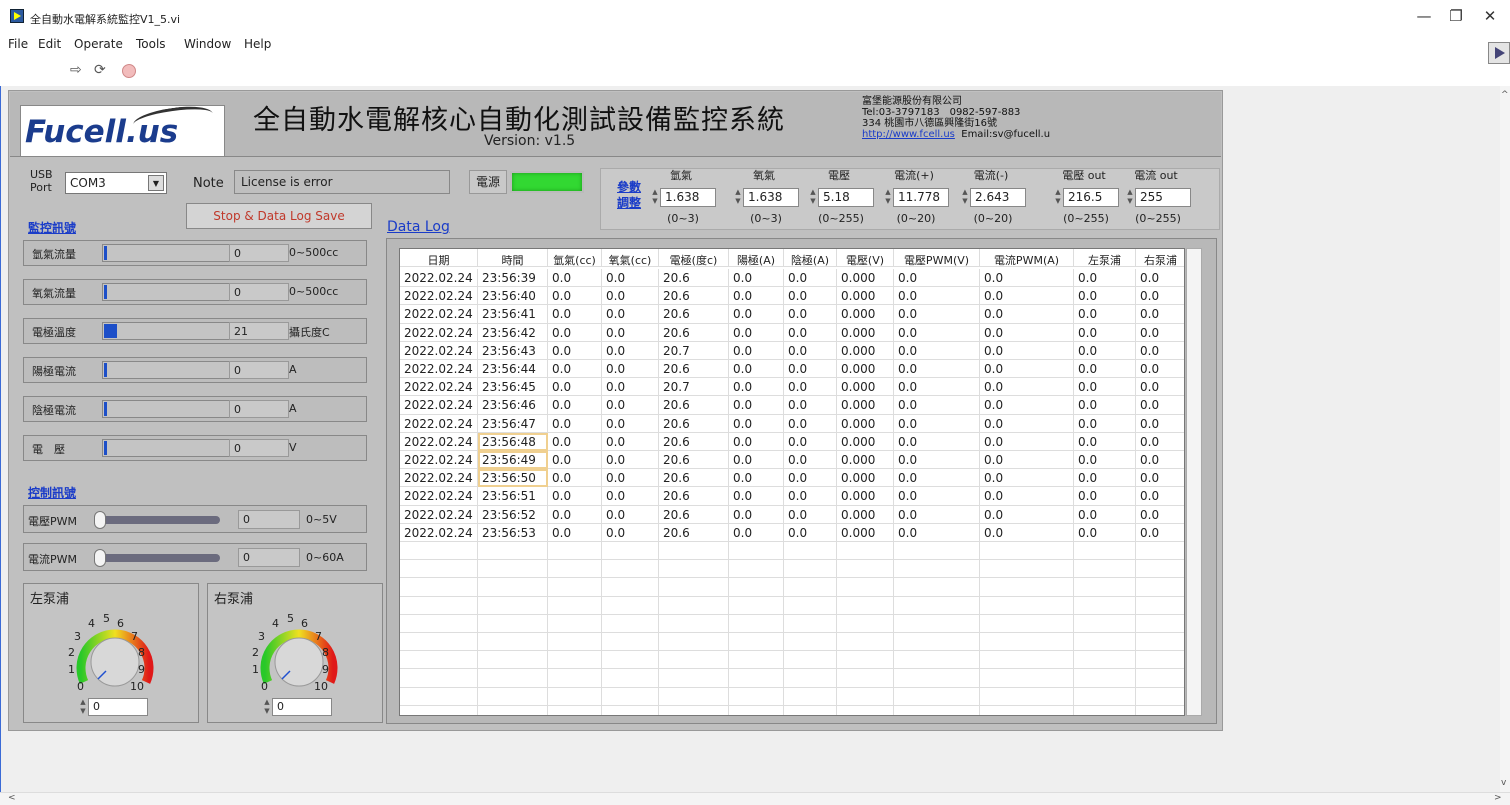 This screenshot has height=805, width=1510. I want to click on param-input: 2.643, so click(998, 197).